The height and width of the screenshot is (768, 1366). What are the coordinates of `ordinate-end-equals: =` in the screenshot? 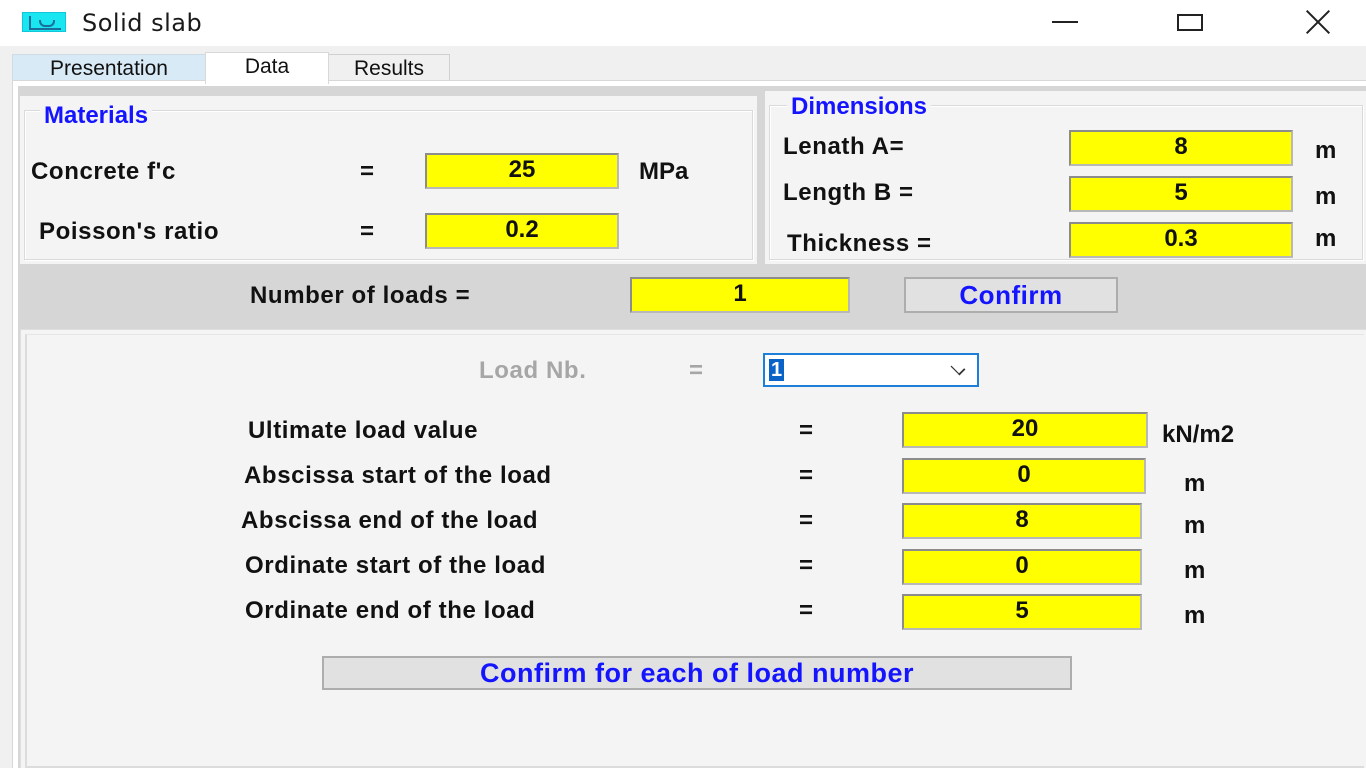 It's located at (806, 610).